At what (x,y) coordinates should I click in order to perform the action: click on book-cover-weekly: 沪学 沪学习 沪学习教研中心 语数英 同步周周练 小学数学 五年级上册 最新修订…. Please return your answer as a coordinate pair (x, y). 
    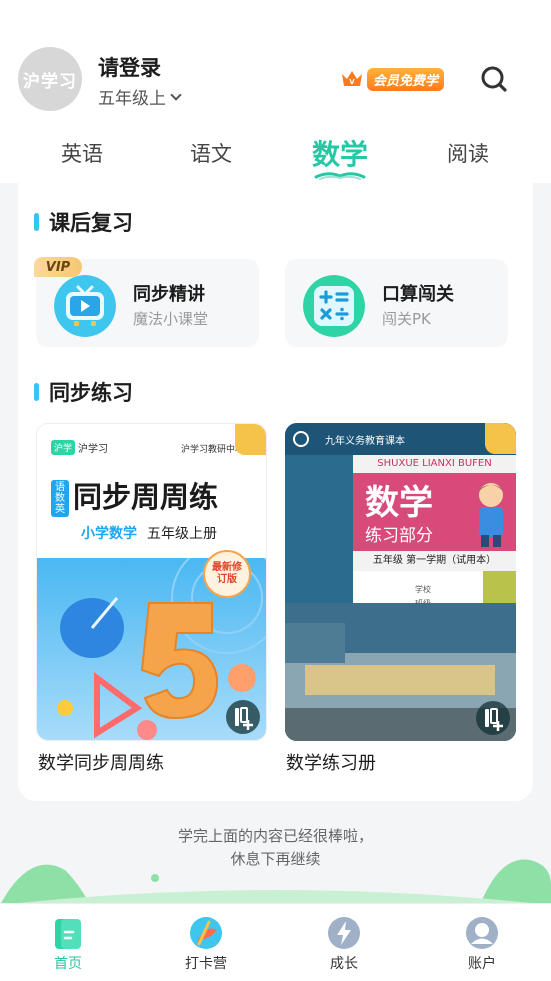
    Looking at the image, I should click on (151, 582).